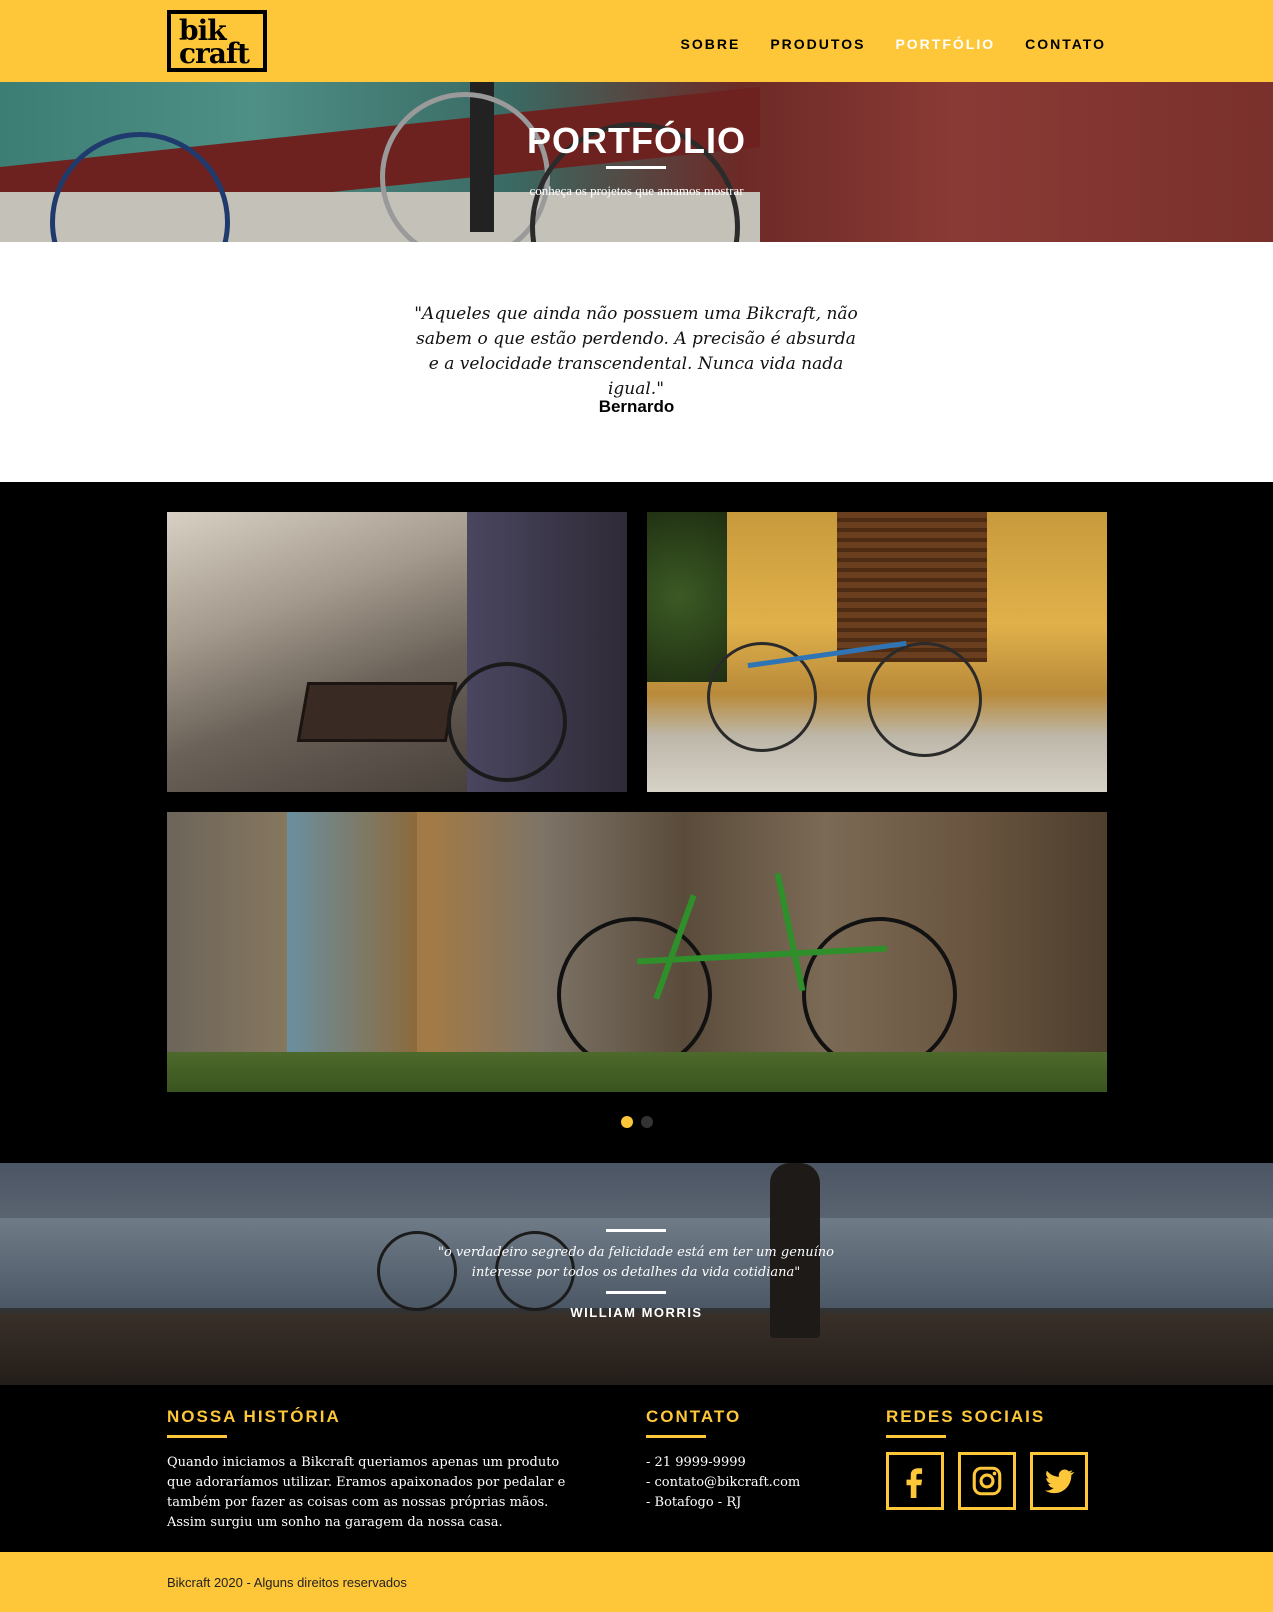 This screenshot has width=1273, height=1612. Describe the element at coordinates (756, 1463) in the screenshot. I see `footer-contact-phone: - 21 9999-9999` at that location.